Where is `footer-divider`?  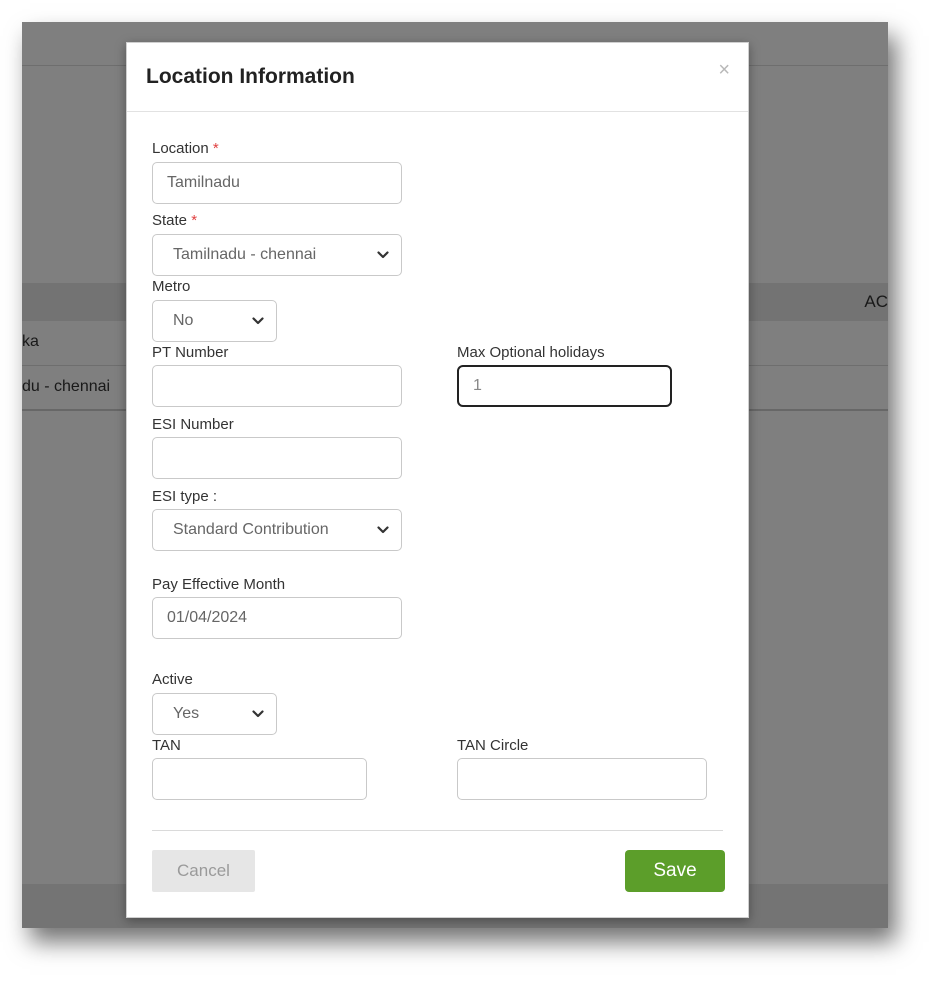 footer-divider is located at coordinates (437, 830).